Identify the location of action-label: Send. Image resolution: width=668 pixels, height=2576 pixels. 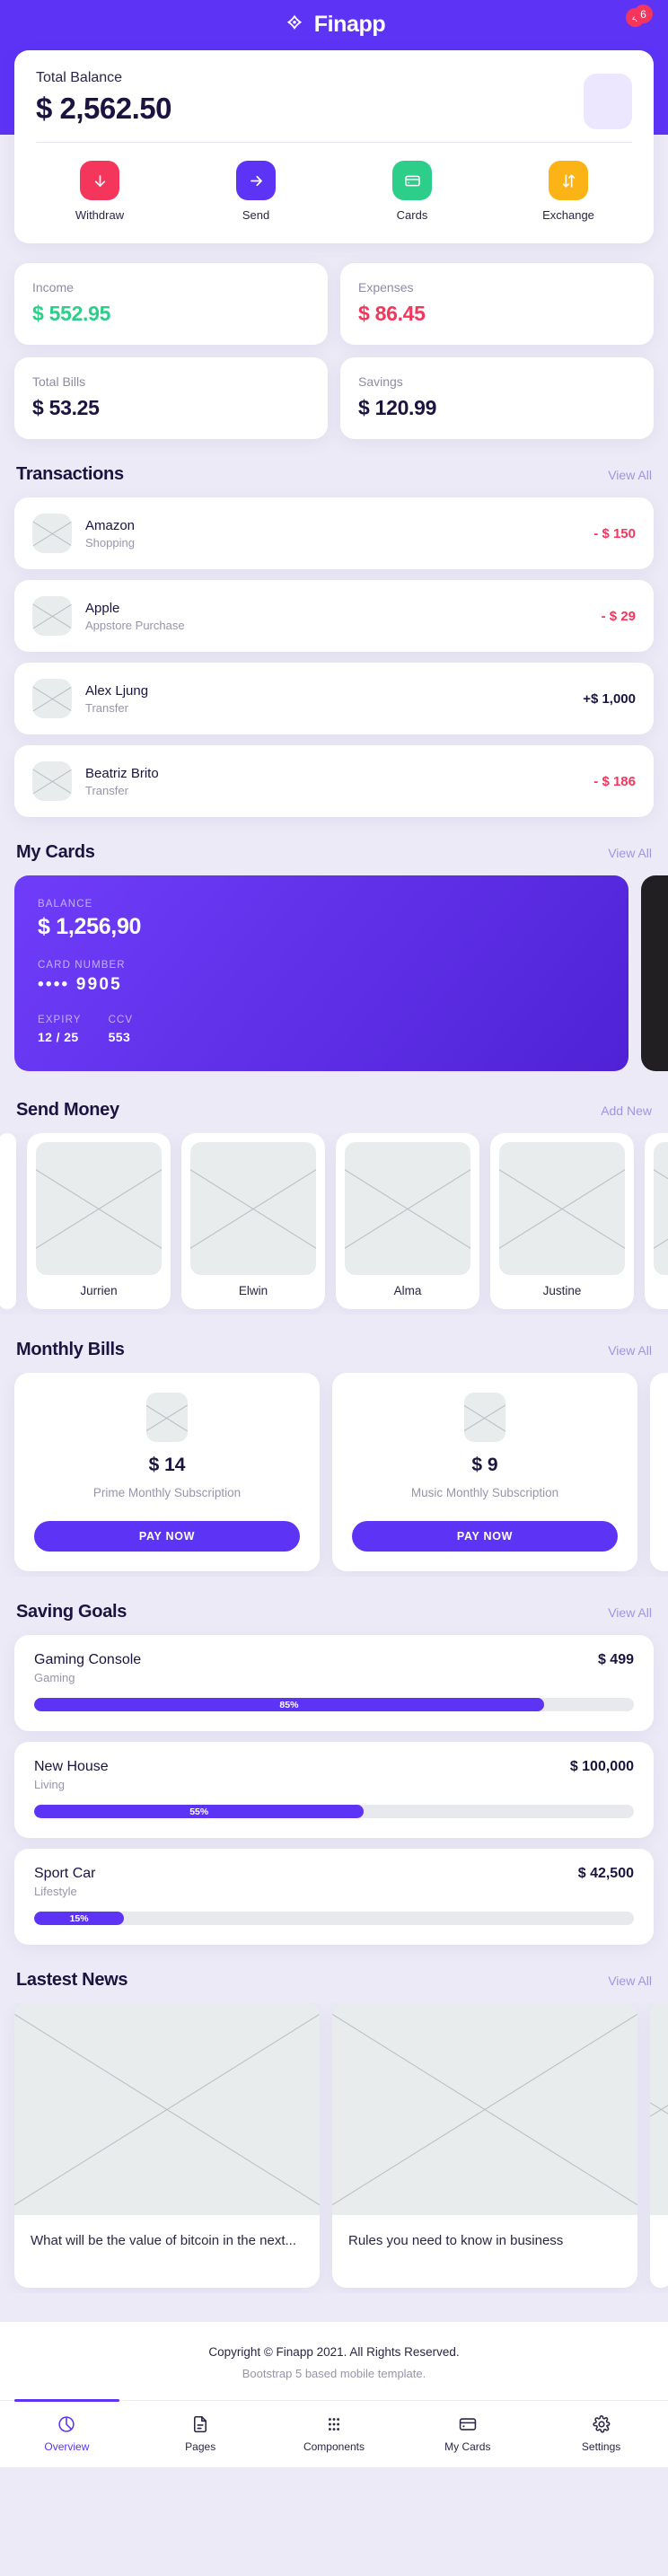
(256, 215).